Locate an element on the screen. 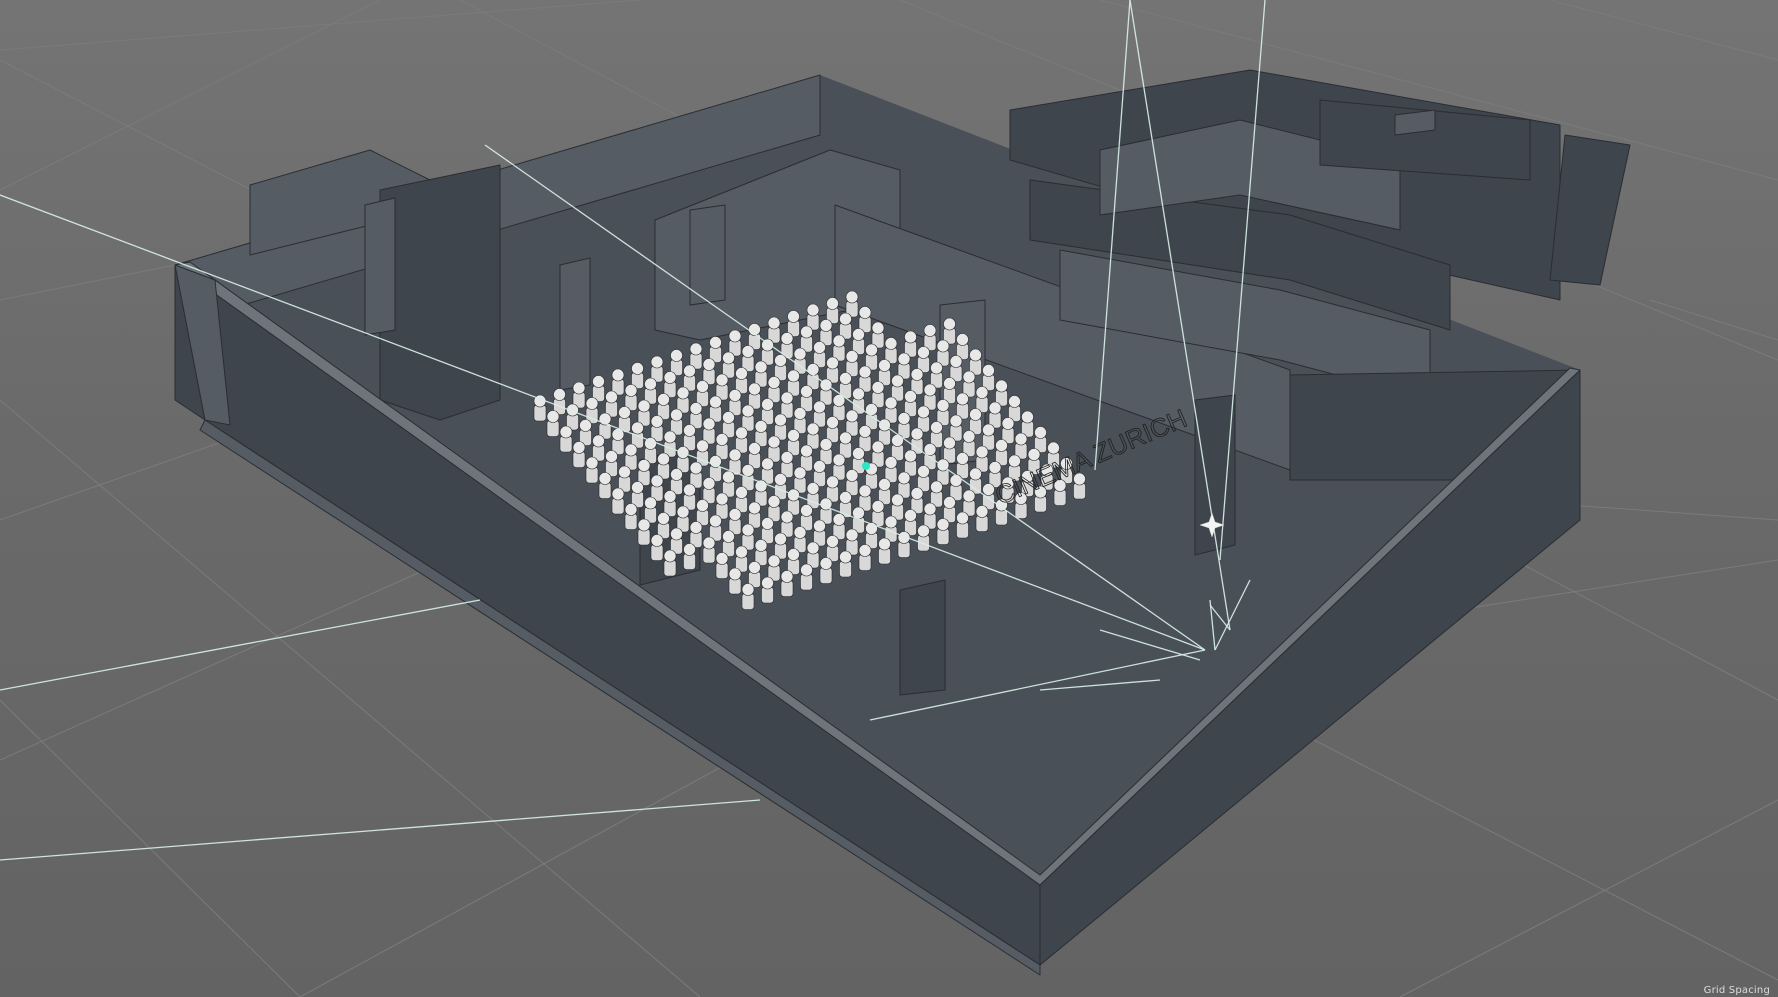  light-ray is located at coordinates (240, 645).